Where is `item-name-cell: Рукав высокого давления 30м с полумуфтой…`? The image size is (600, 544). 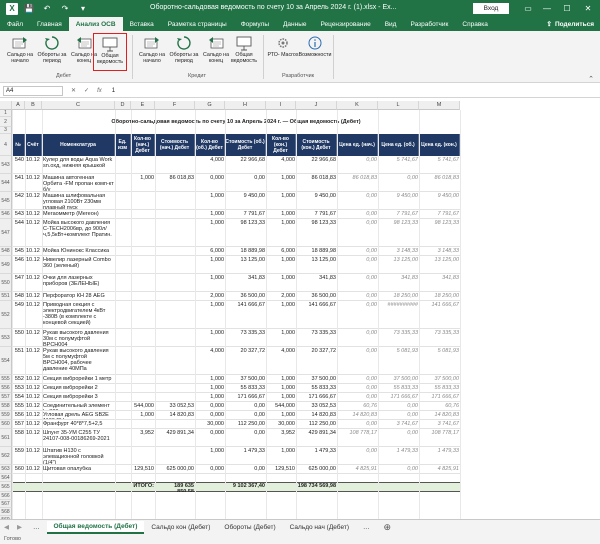
item-name-cell: Рукав высокого давления 30м с полумуфтой… is located at coordinates (78, 338).